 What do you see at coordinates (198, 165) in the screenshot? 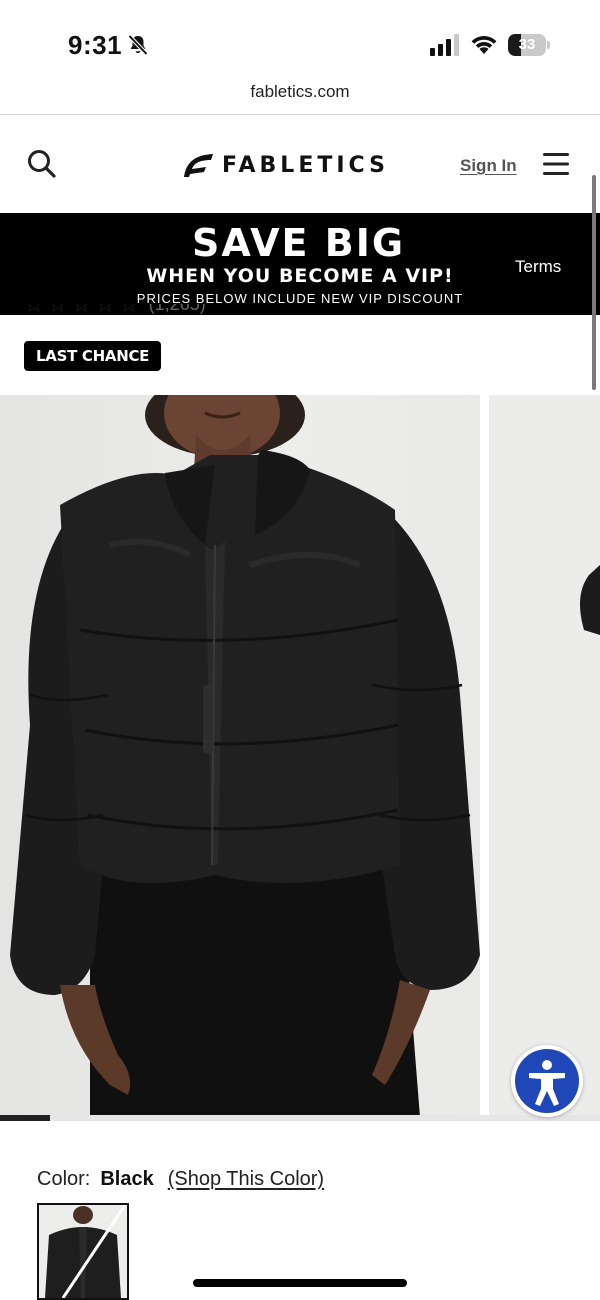
I see `fabletics-logo-icon` at bounding box center [198, 165].